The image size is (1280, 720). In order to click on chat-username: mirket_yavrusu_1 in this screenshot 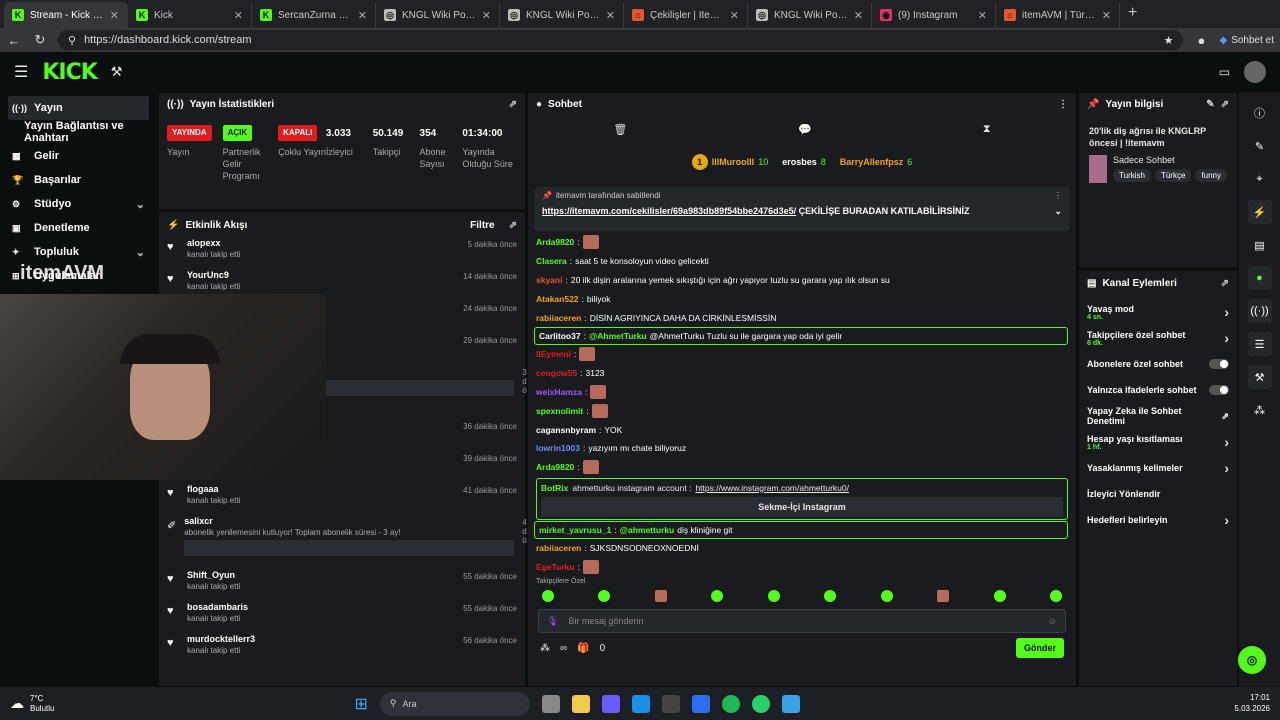, I will do `click(575, 530)`.